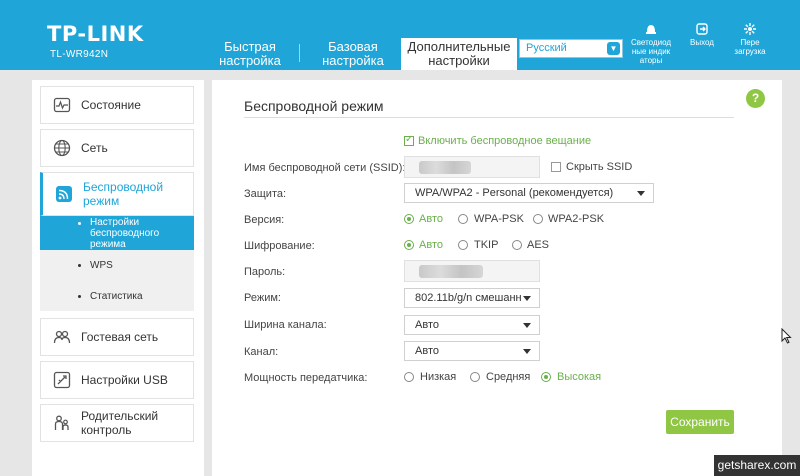 This screenshot has width=800, height=476. Describe the element at coordinates (472, 298) in the screenshot. I see `mode-select: 802.11b/g/n смешанн` at that location.